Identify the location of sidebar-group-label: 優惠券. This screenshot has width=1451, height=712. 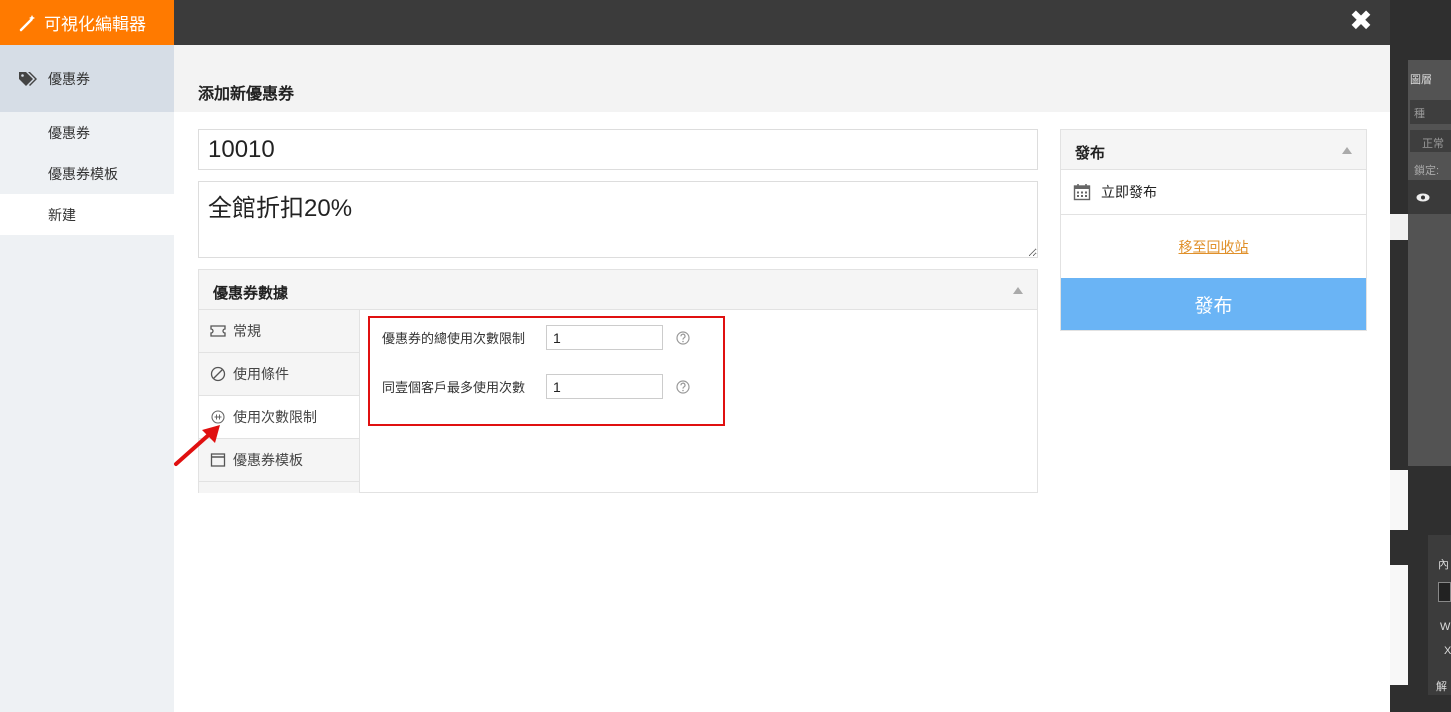
(69, 78).